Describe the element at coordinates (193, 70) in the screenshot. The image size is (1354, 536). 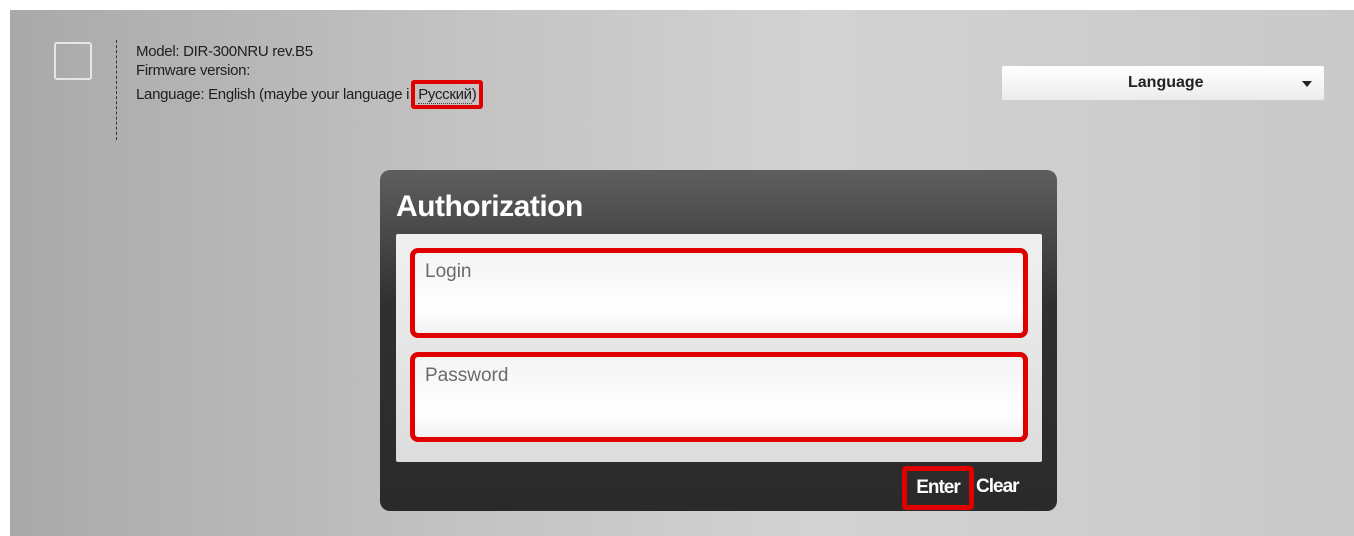
I see `firmware-text: Firmware version:` at that location.